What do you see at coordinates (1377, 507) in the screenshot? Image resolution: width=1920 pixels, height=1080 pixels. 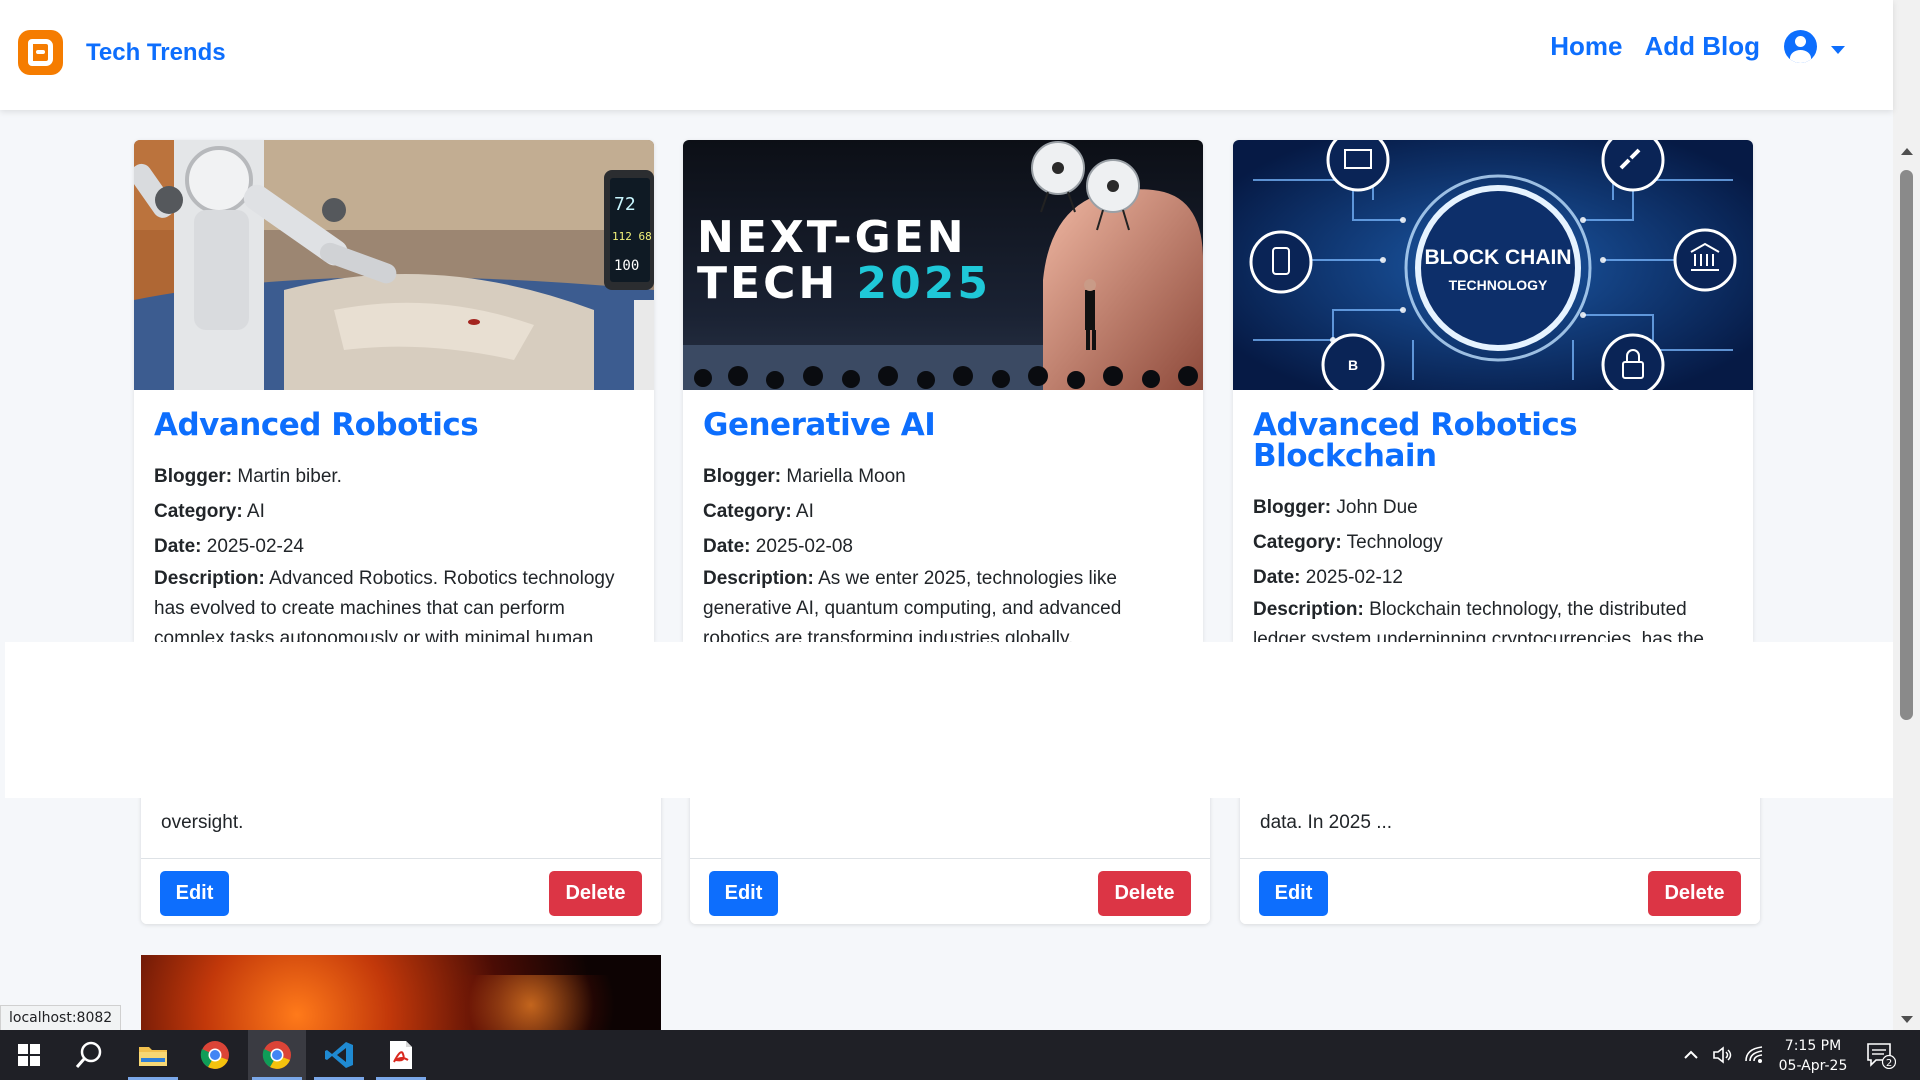 I see `blogger-name: John Due` at bounding box center [1377, 507].